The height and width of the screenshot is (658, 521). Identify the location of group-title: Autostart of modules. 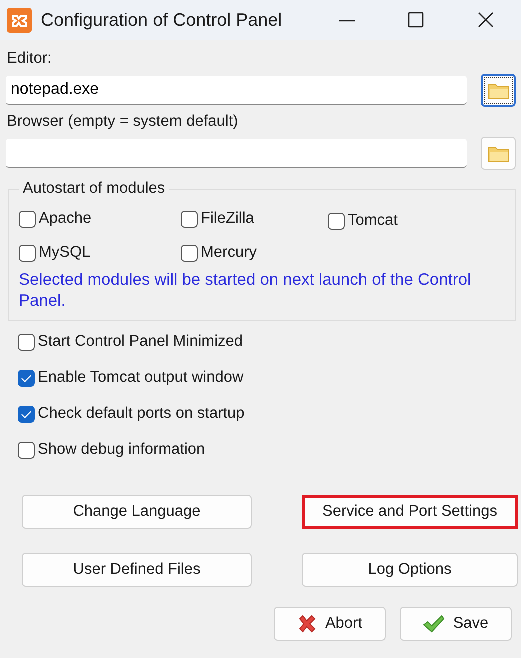
(94, 189).